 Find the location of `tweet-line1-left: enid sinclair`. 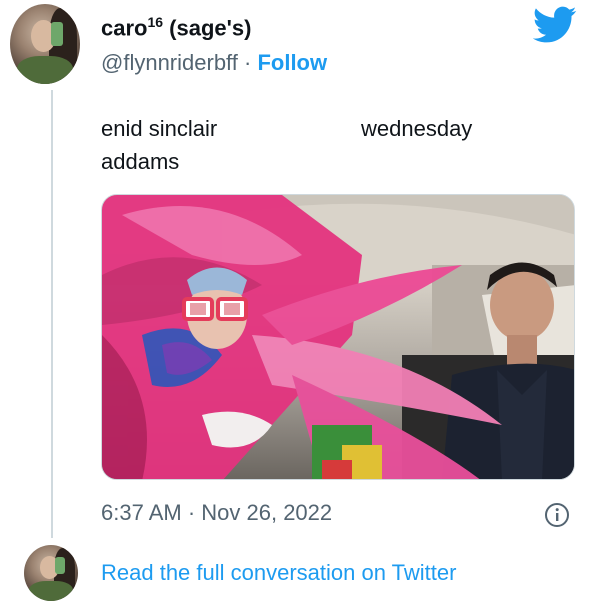

tweet-line1-left: enid sinclair is located at coordinates (159, 128).